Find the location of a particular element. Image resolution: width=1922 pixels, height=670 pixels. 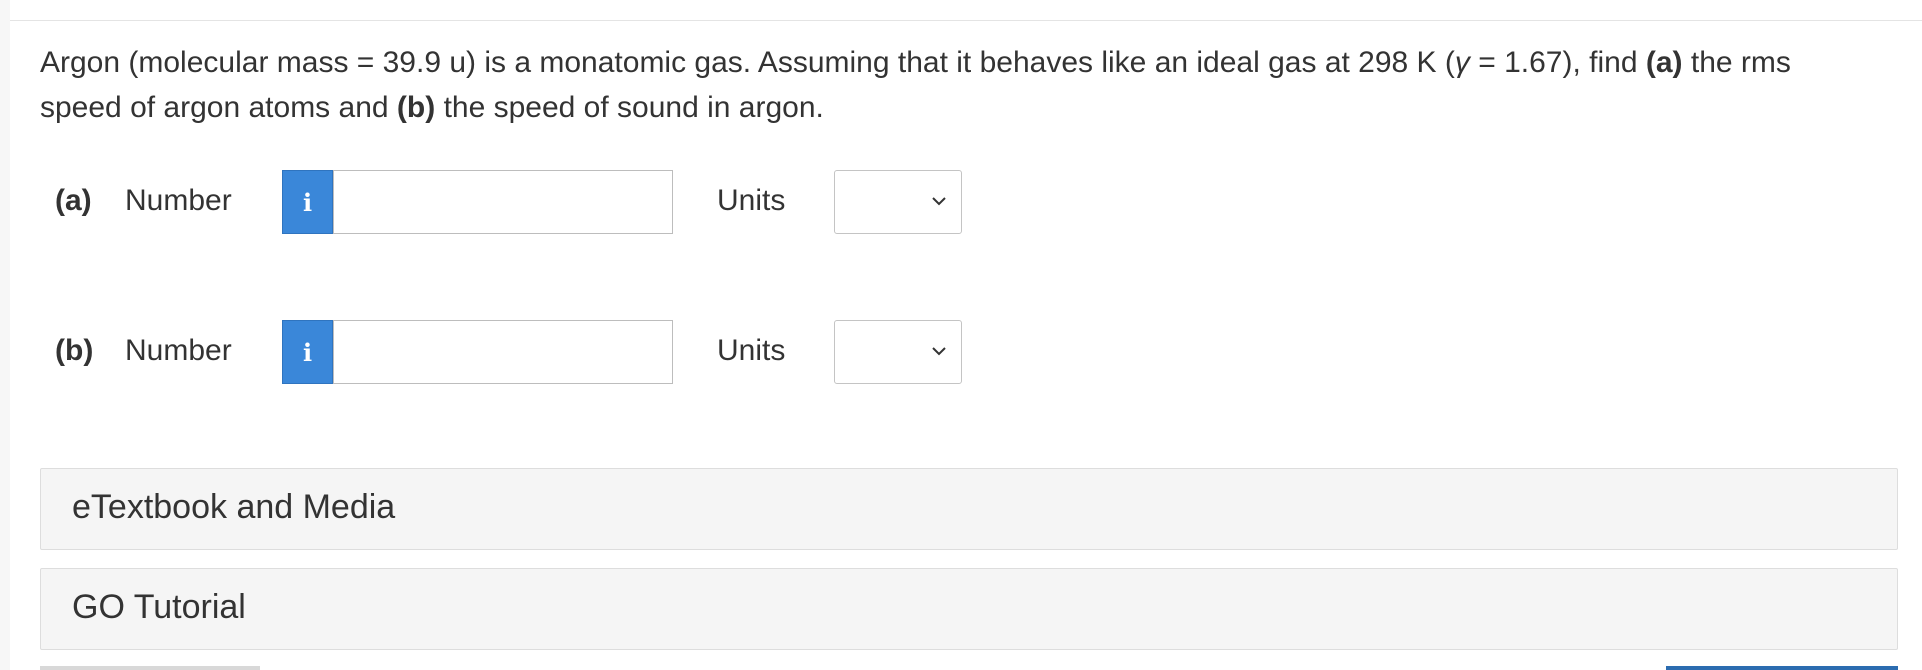

question-label-a: (a) is located at coordinates (1664, 62).